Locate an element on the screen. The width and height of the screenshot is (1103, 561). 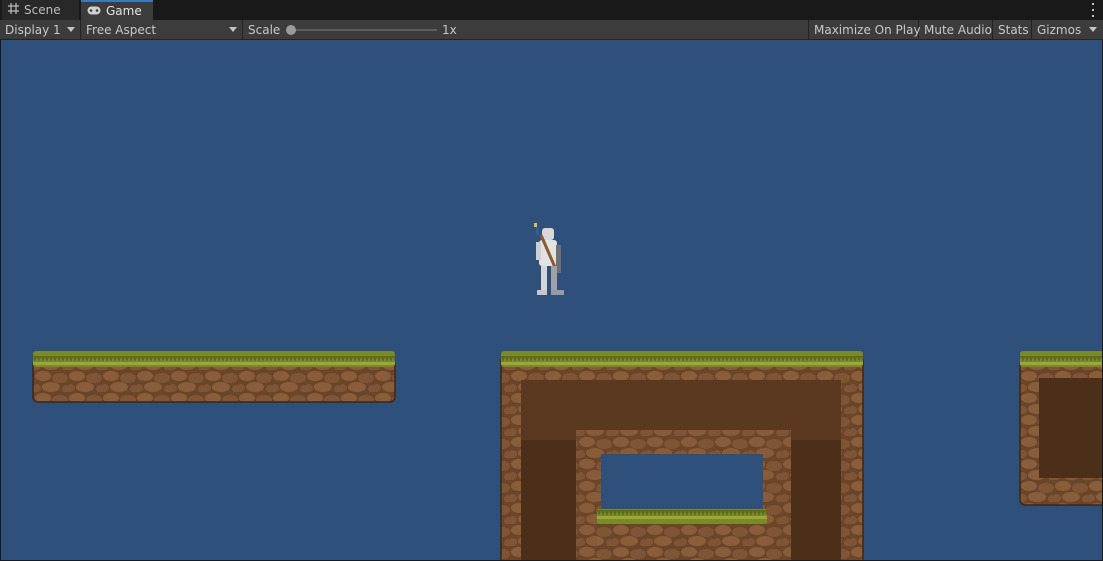
tab-scene: Scene is located at coordinates (40, 10).